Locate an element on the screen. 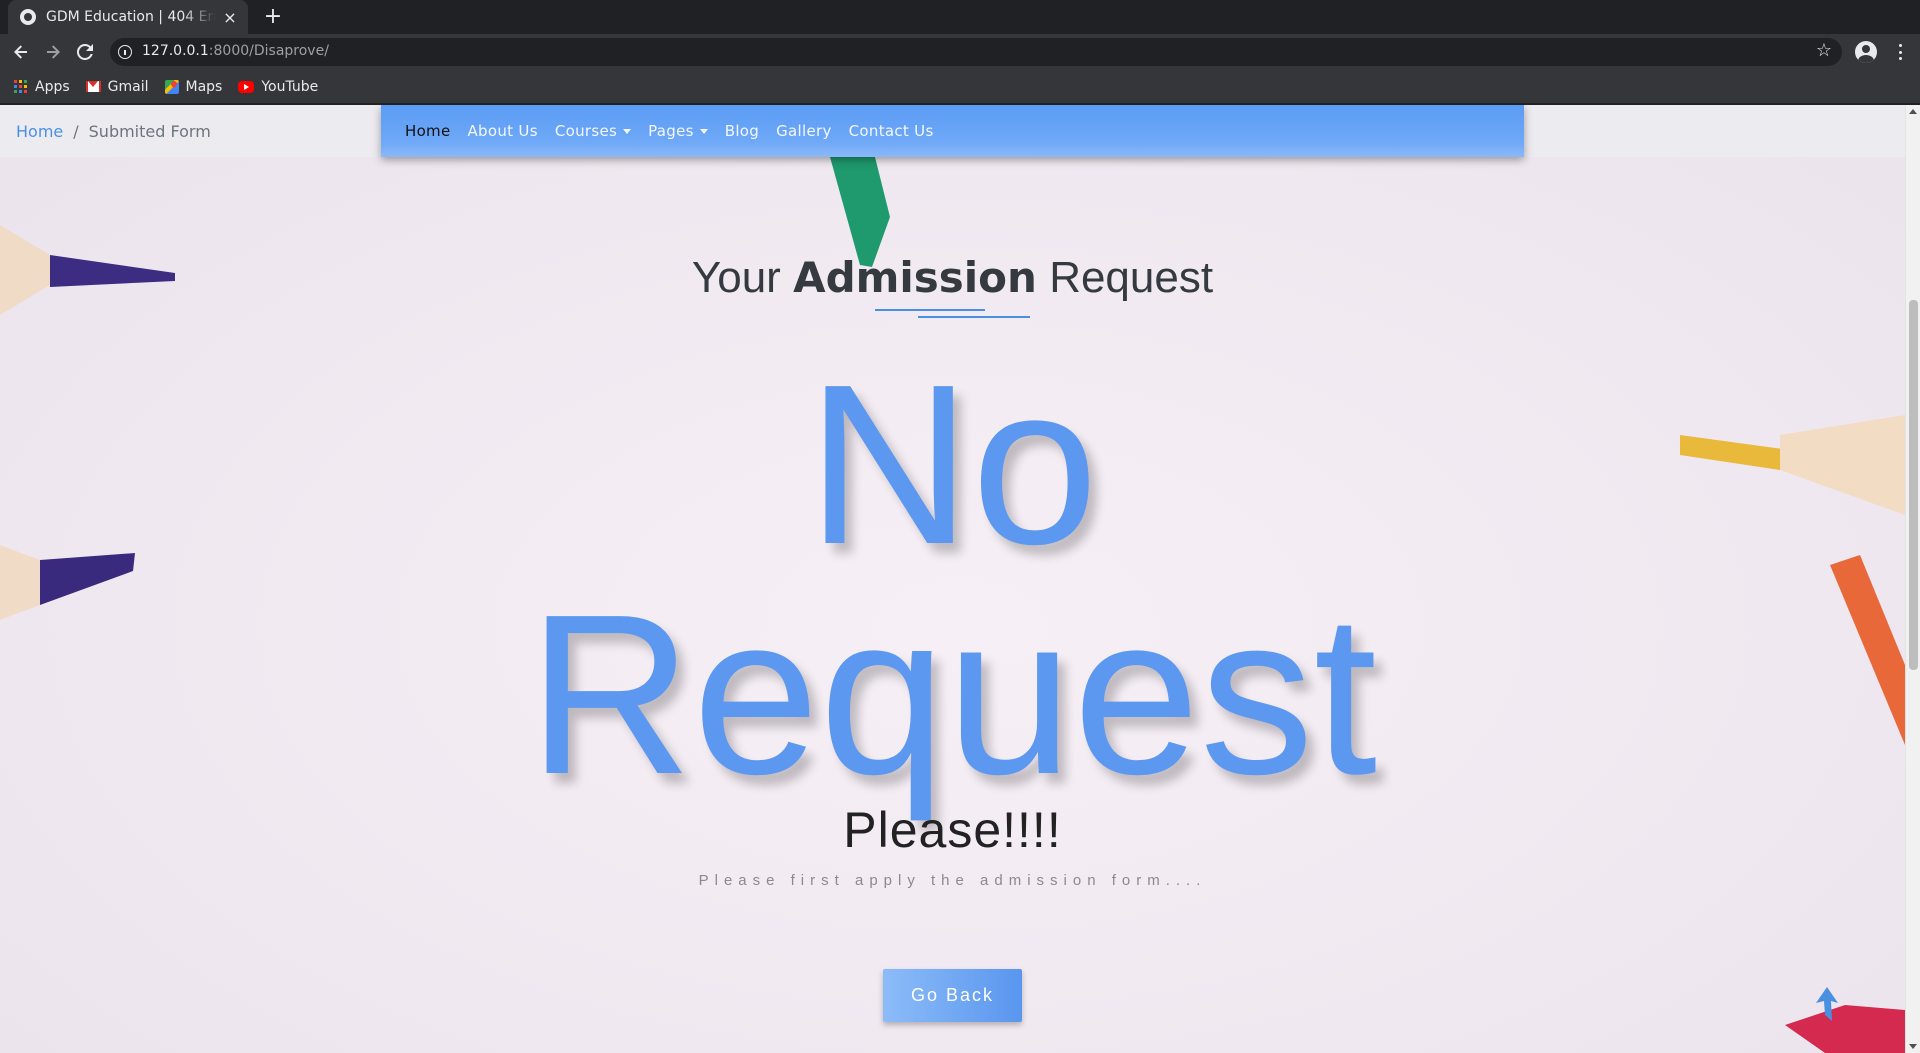 The height and width of the screenshot is (1053, 1920). bookmark-gmail: Gmail is located at coordinates (117, 87).